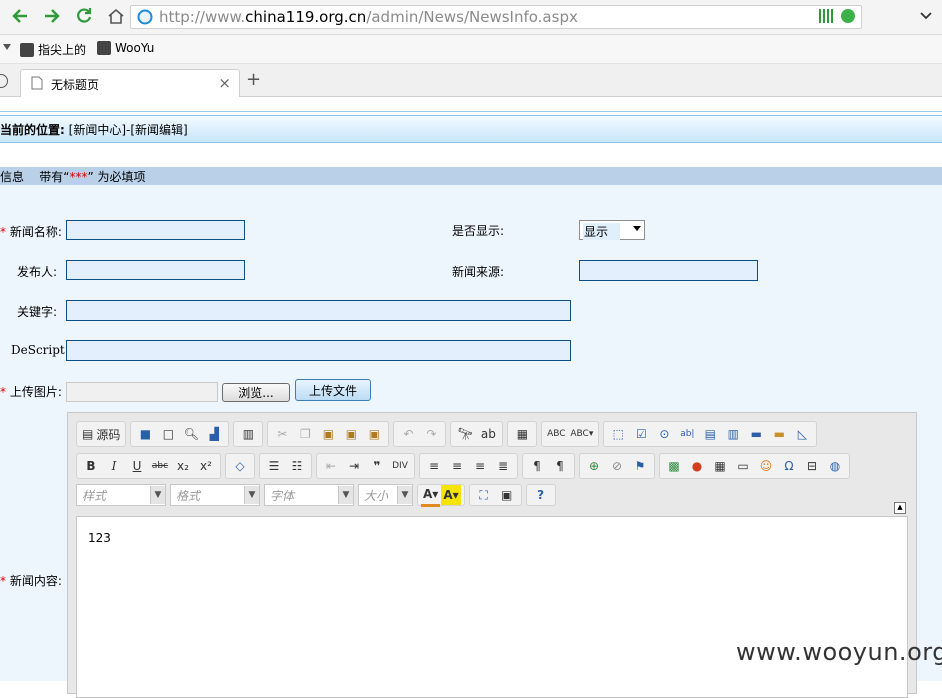 The width and height of the screenshot is (942, 698). Describe the element at coordinates (434, 466) in the screenshot. I see `align-left-icon: ≡` at that location.